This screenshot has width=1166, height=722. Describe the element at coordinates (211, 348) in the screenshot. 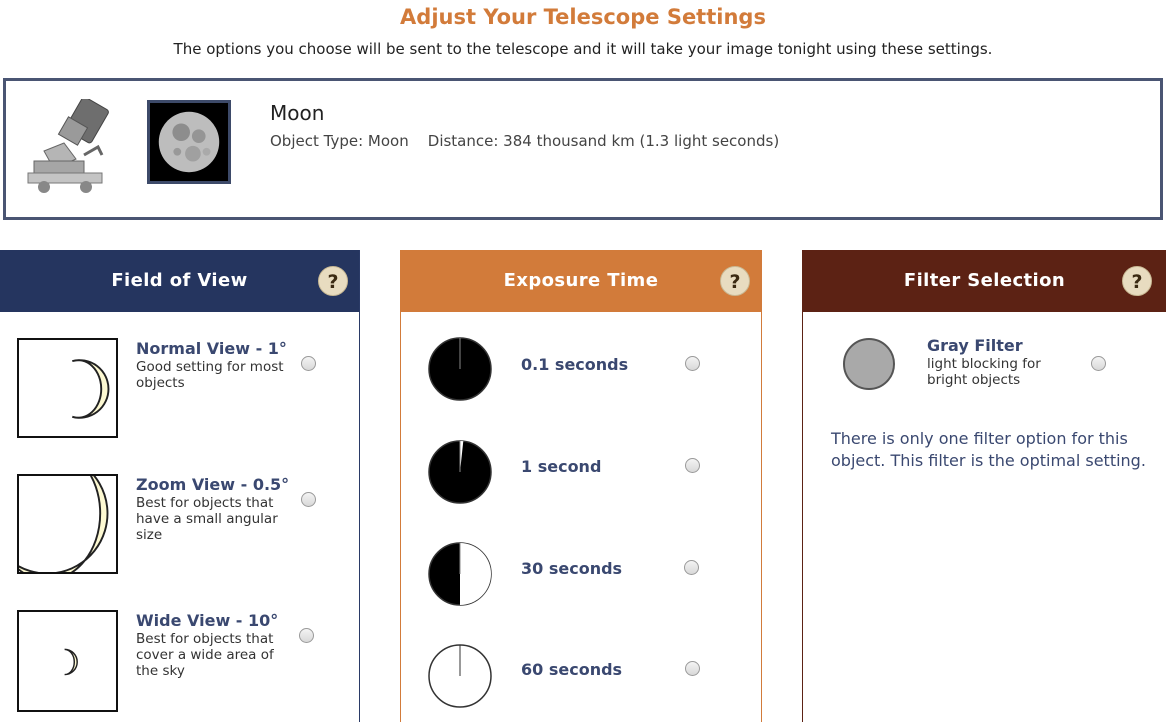

I see `normal-view-title: Normal View - 1°` at that location.